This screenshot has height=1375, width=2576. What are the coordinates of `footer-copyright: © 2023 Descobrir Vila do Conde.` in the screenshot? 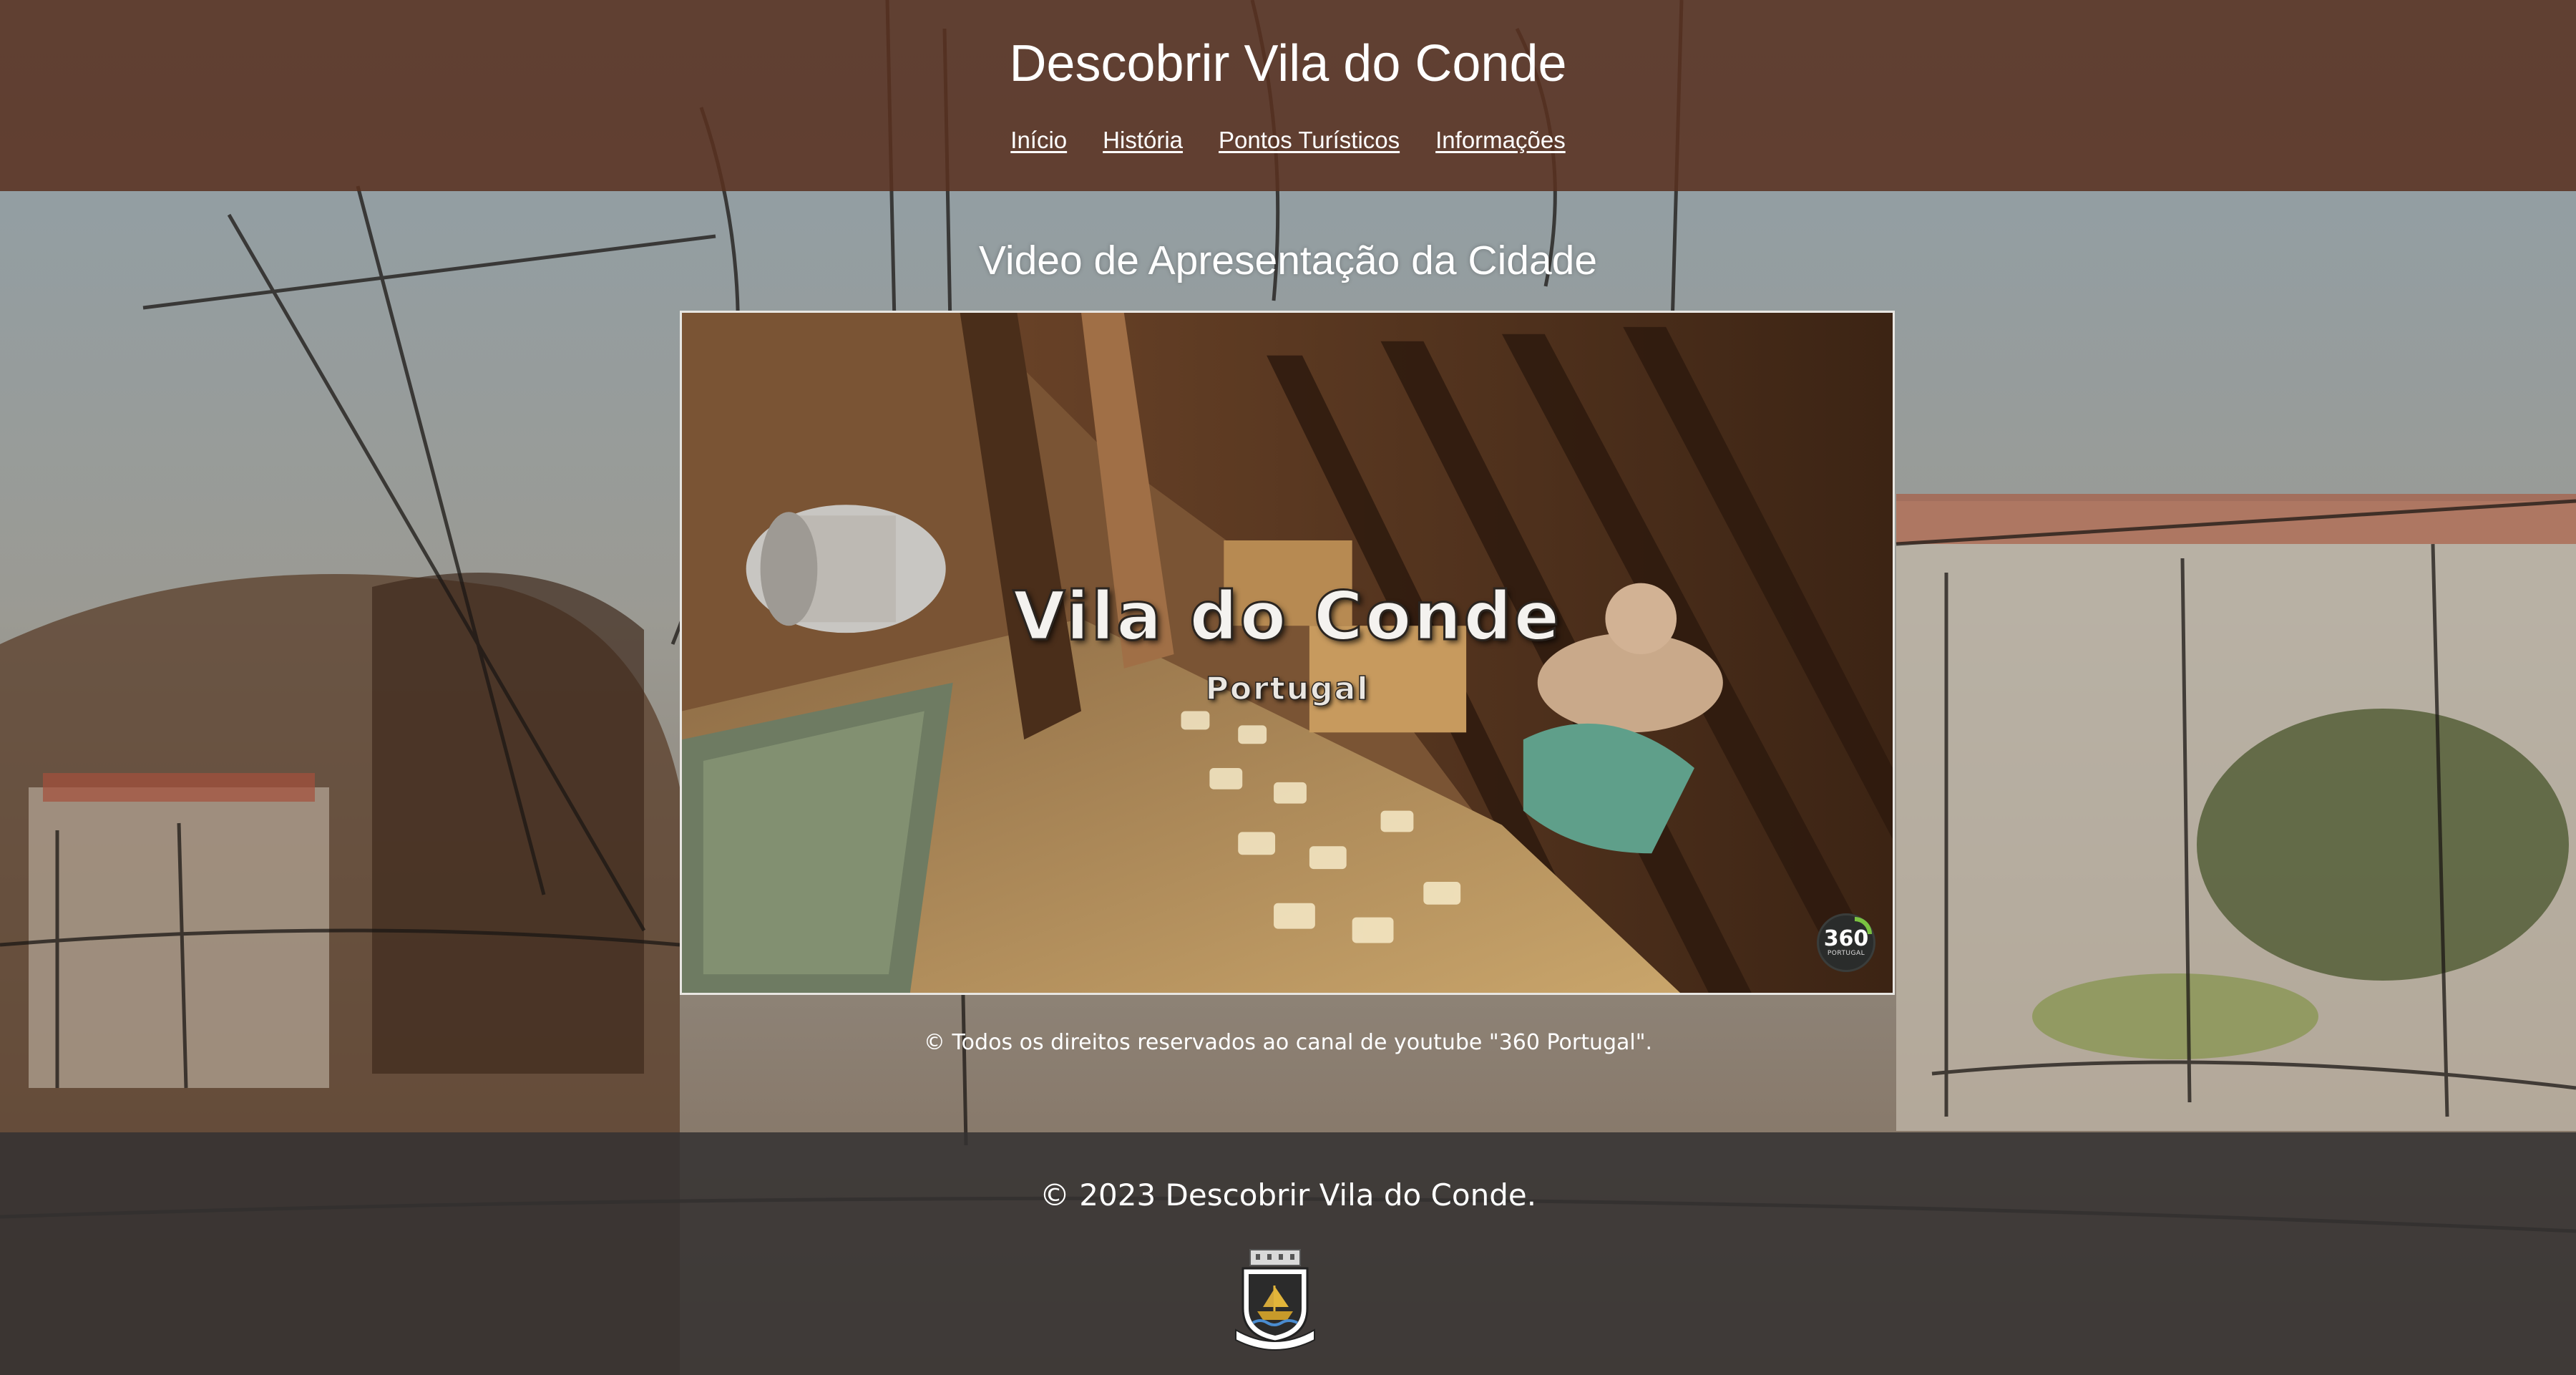 It's located at (1288, 1195).